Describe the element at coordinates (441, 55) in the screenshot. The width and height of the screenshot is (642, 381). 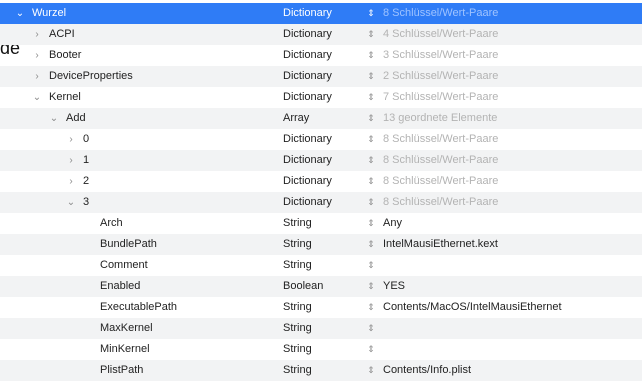
I see `value-cell: 3 Schlüssel/Wert-Paare` at that location.